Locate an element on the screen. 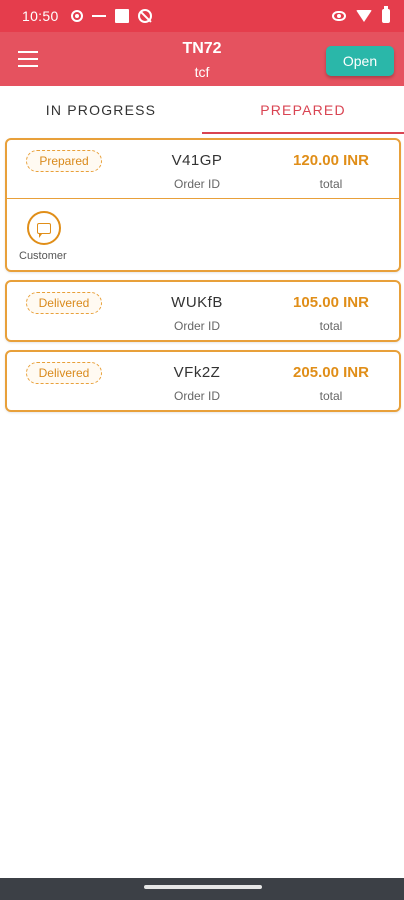 This screenshot has height=900, width=404. order-total-value: 105.00 INR is located at coordinates (331, 302).